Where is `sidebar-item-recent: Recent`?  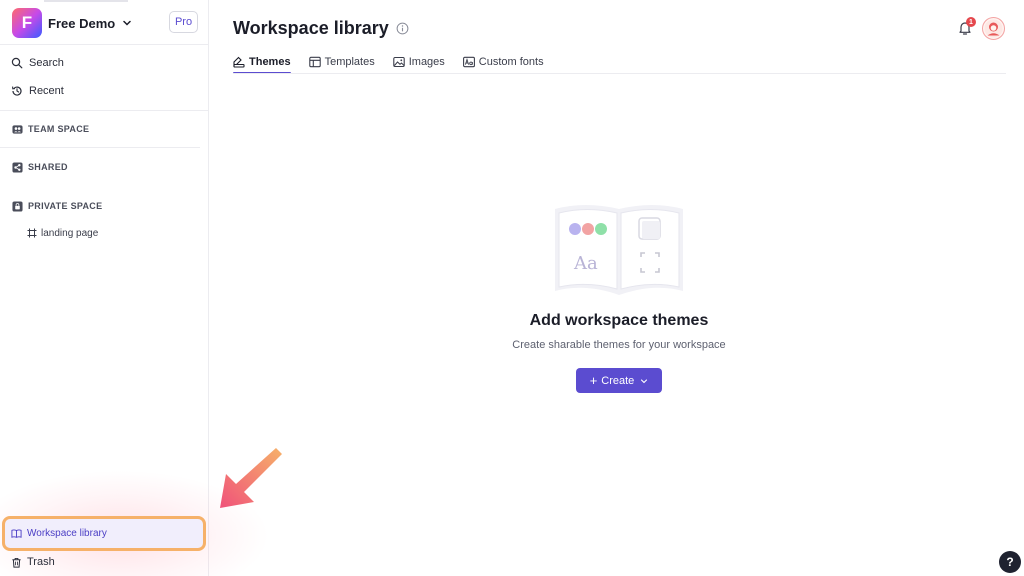
sidebar-item-recent: Recent is located at coordinates (37, 91).